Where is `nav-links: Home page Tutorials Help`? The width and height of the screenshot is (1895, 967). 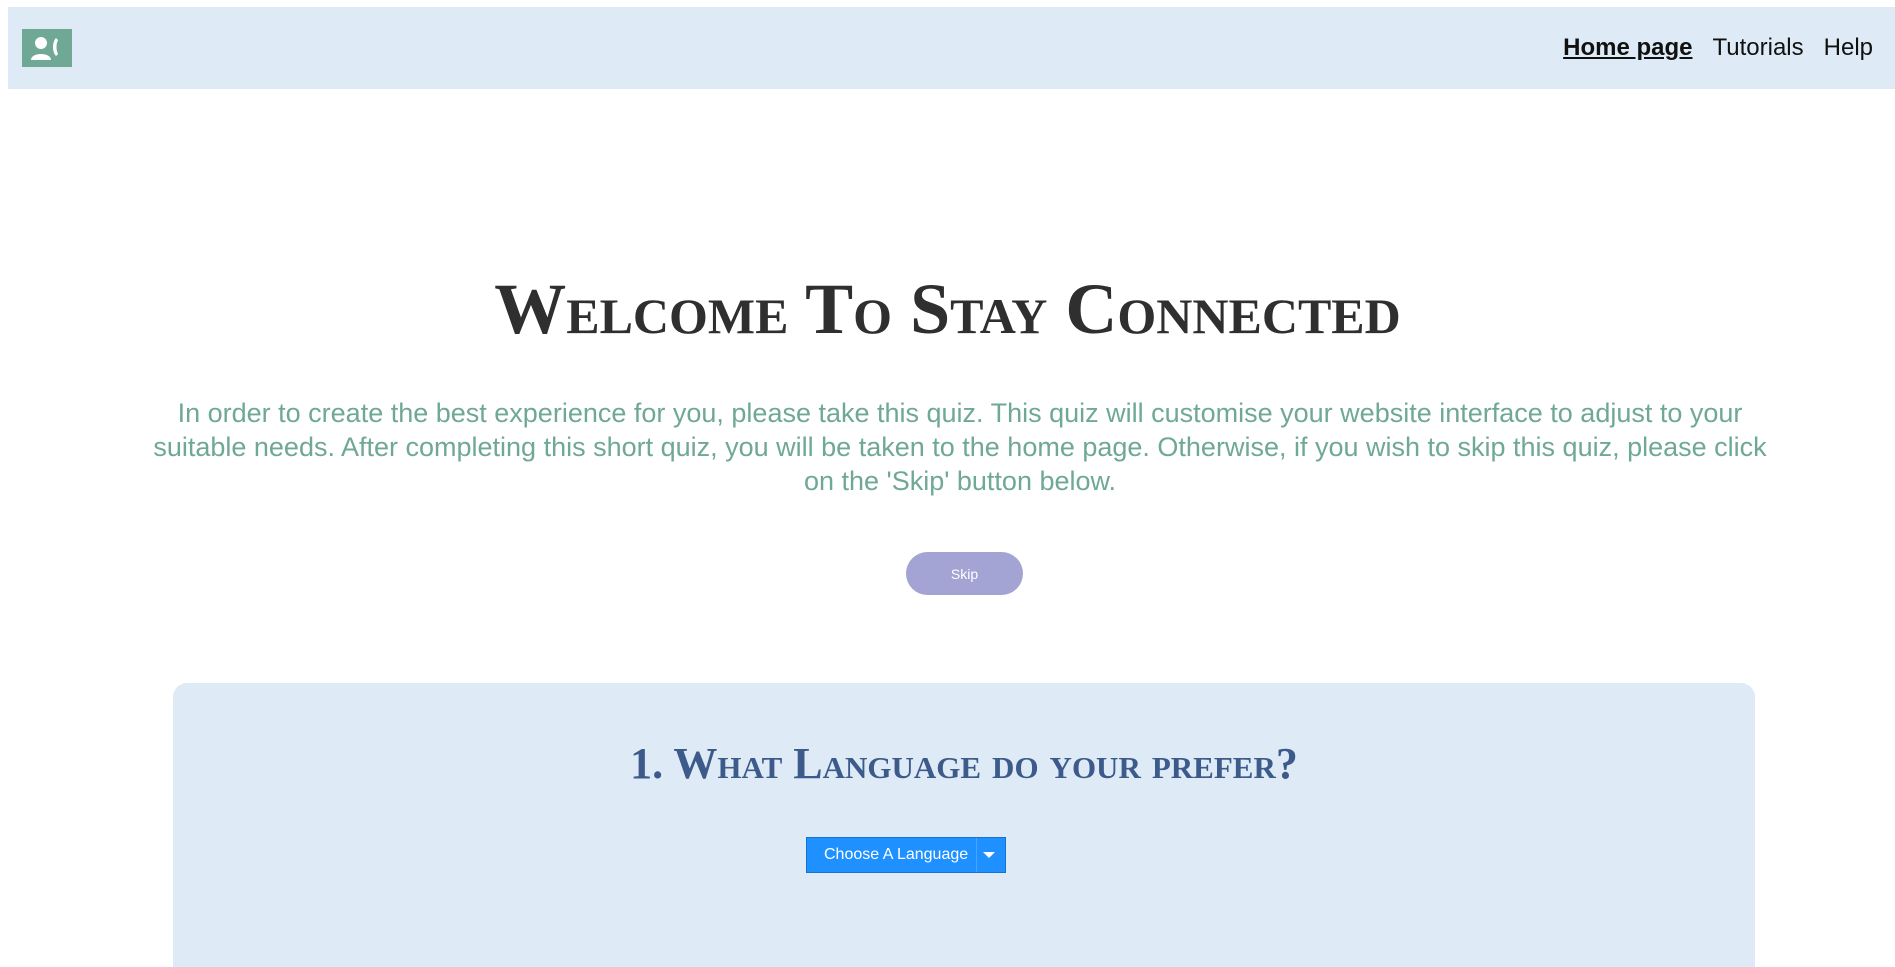
nav-links: Home page Tutorials Help is located at coordinates (1718, 48).